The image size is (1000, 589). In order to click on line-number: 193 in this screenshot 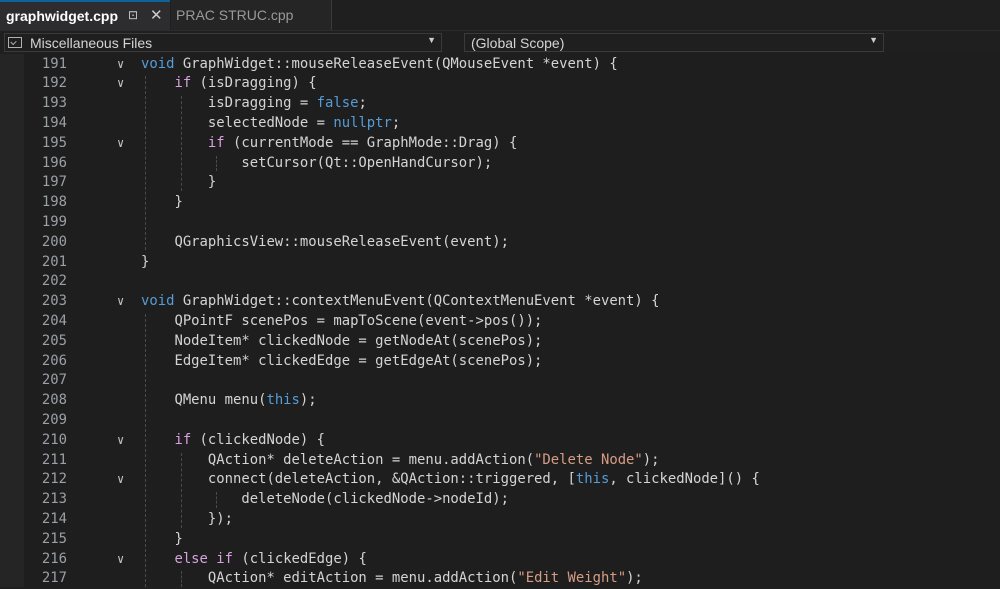, I will do `click(54, 103)`.